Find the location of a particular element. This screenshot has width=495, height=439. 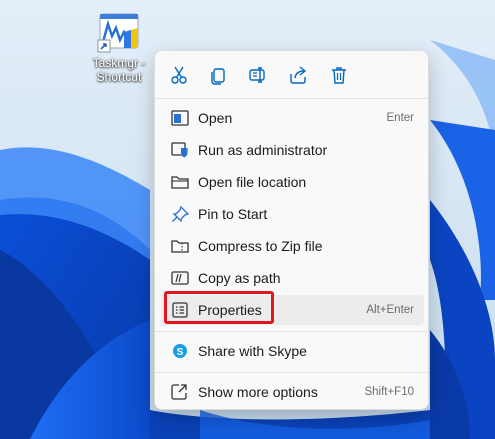

menu-item-show-more-options: Show more options Shift+F10 is located at coordinates (292, 392).